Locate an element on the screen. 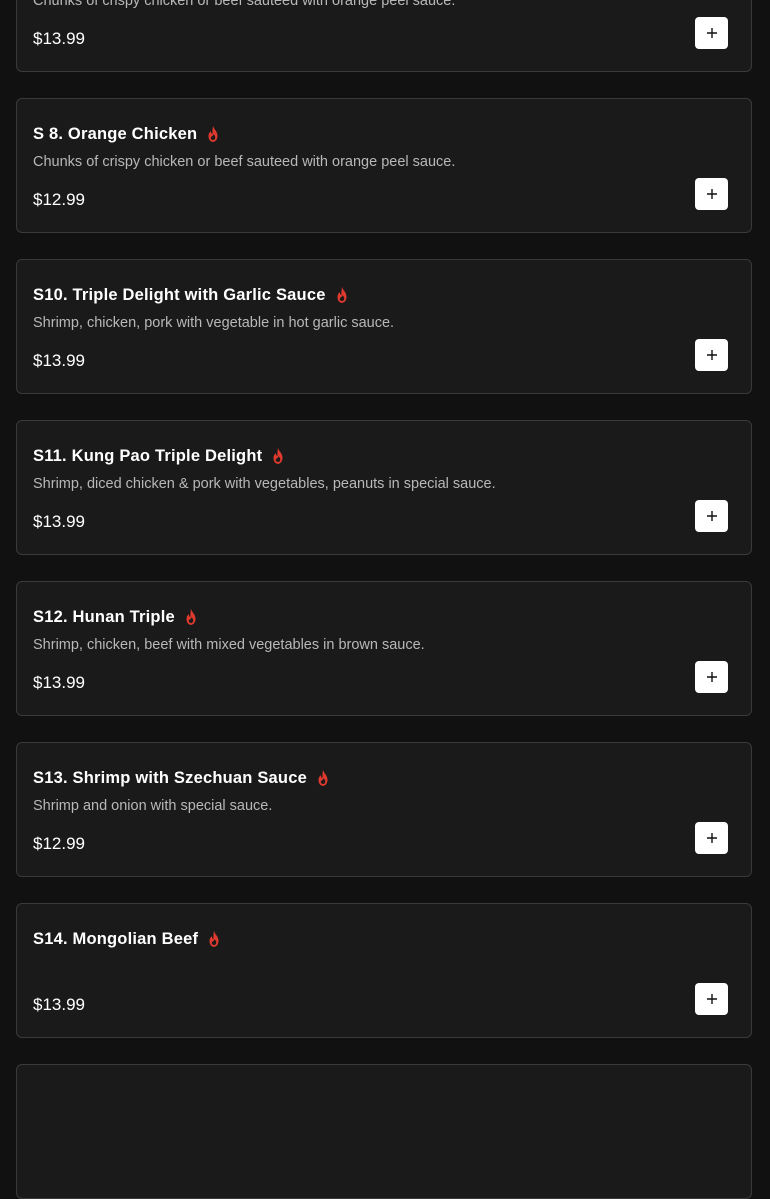 The image size is (770, 1199). menu-item-title: S12. Hunan Triple is located at coordinates (104, 616).